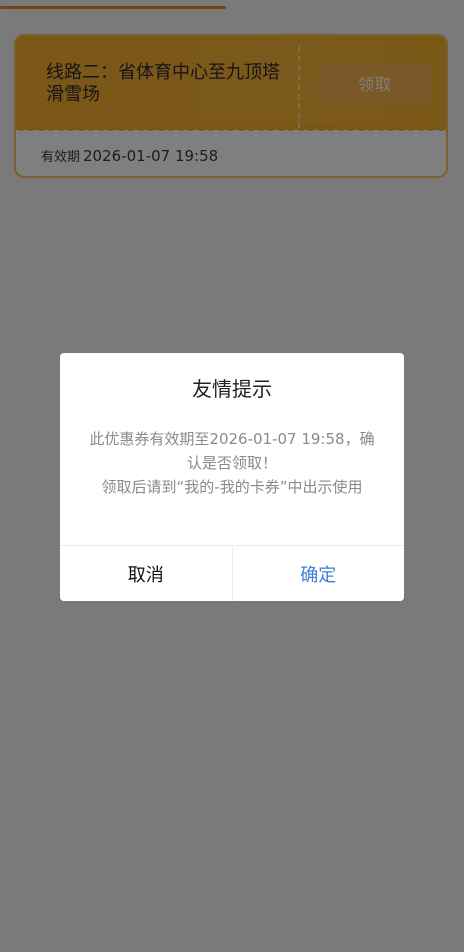  What do you see at coordinates (146, 573) in the screenshot?
I see `cancel-button: 取消` at bounding box center [146, 573].